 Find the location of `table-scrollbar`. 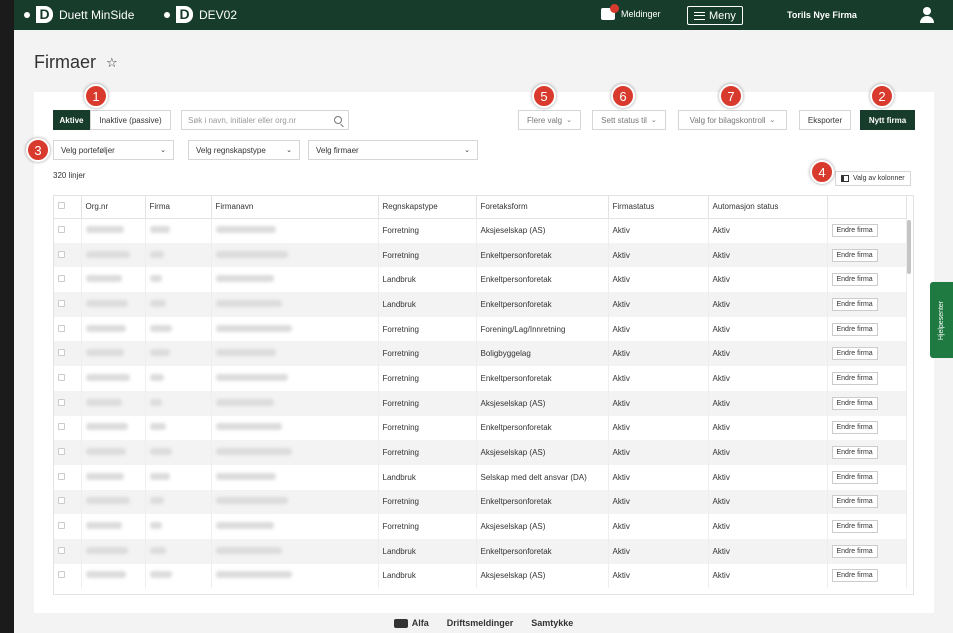

table-scrollbar is located at coordinates (909, 247).